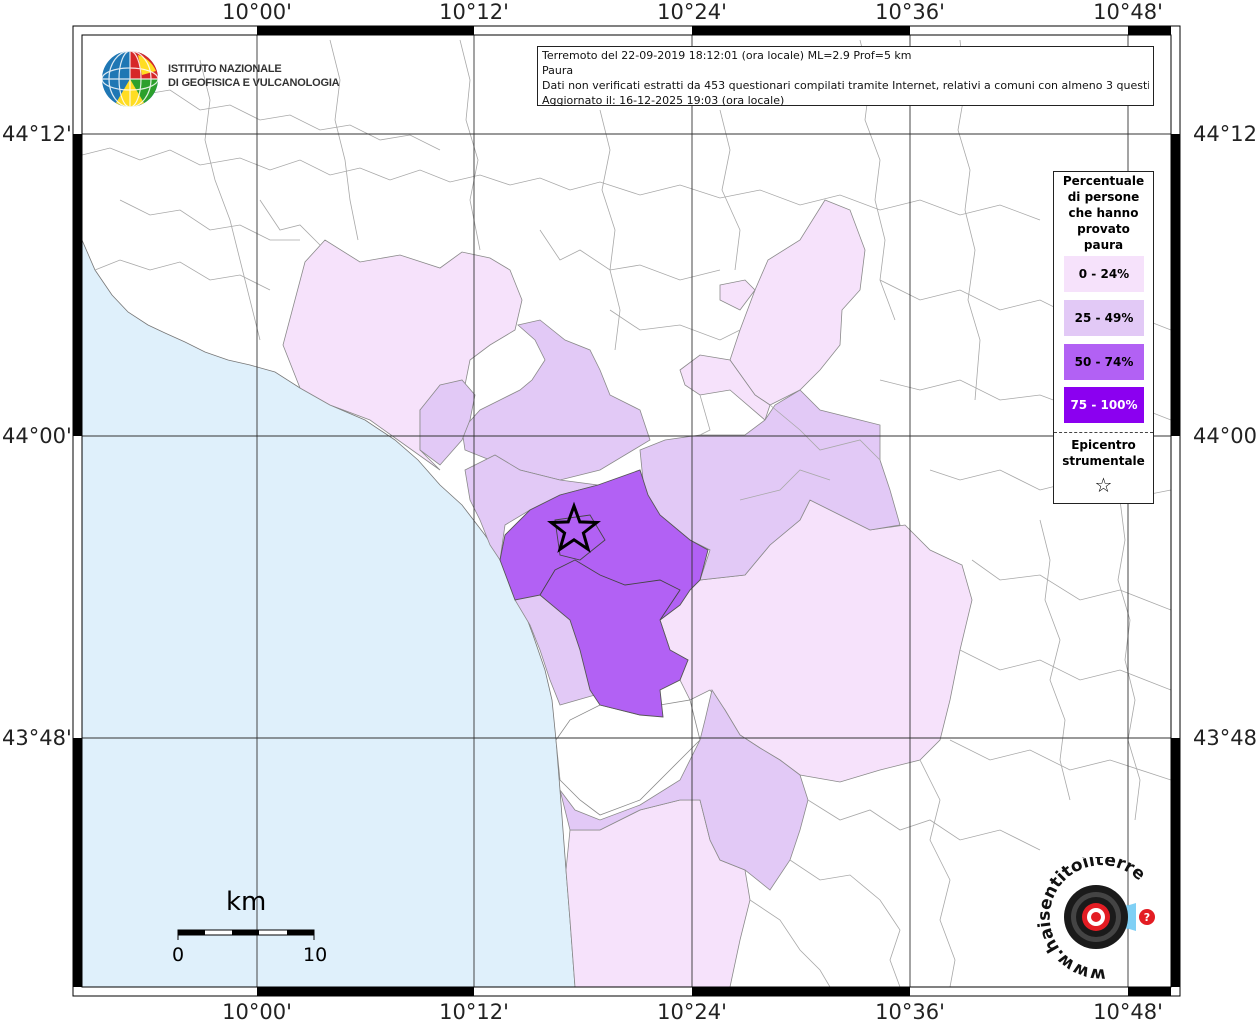 This screenshot has height=1024, width=1256. Describe the element at coordinates (1104, 362) in the screenshot. I see `legend-class-50-74: 50 - 74%` at that location.